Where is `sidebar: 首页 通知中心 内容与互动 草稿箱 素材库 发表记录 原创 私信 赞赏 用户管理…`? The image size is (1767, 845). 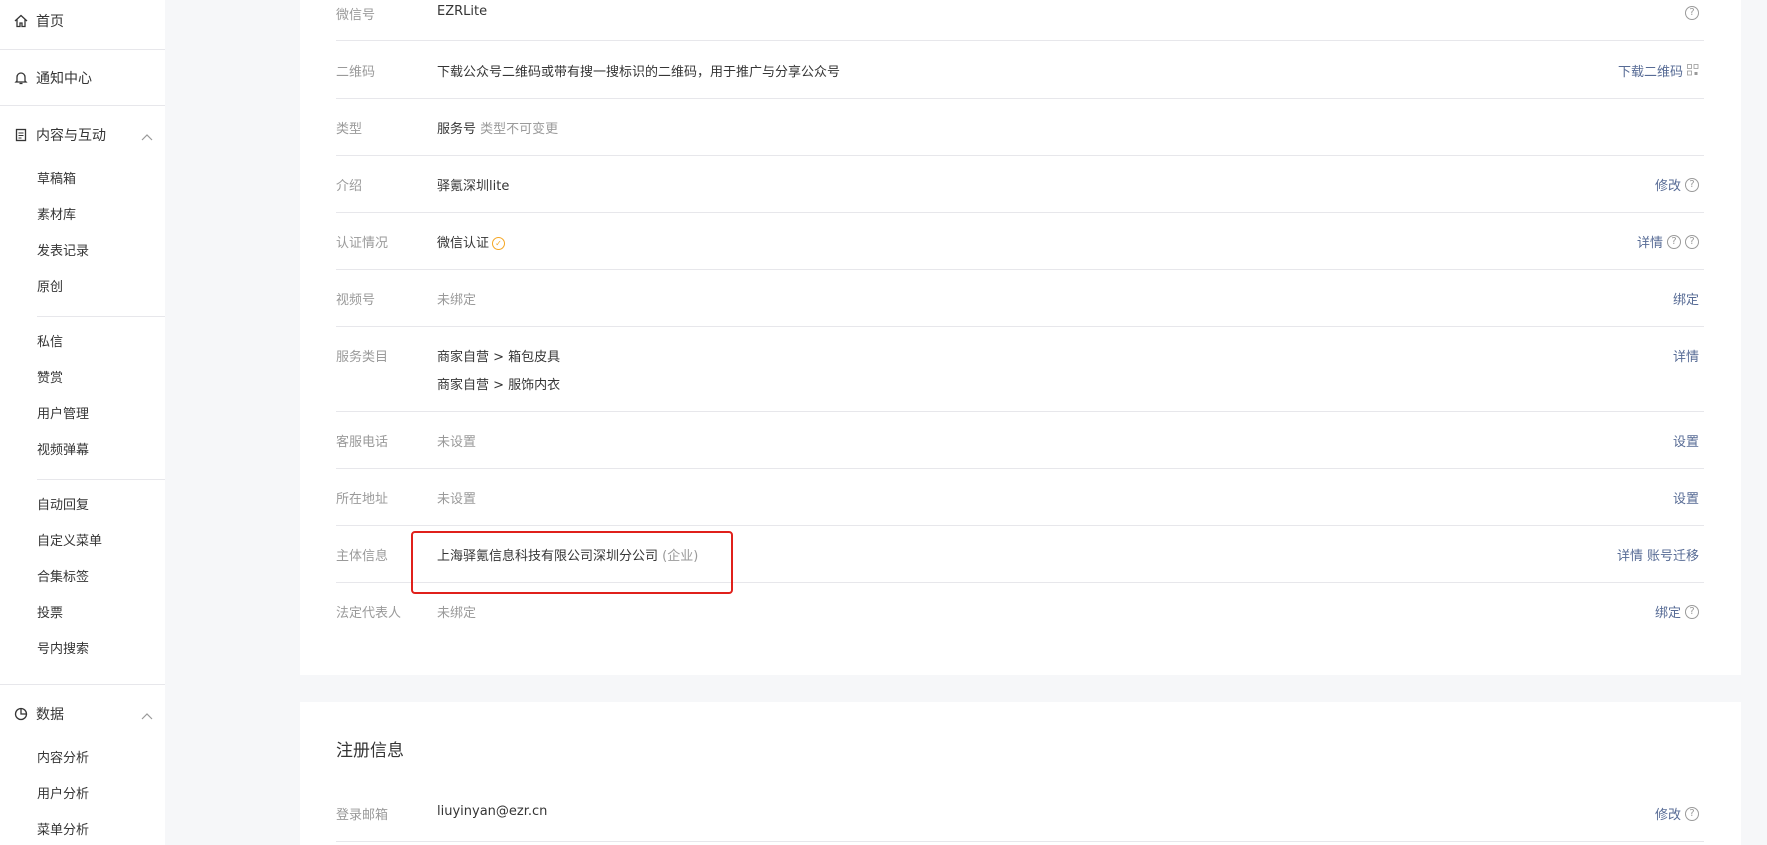 sidebar: 首页 通知中心 内容与互动 草稿箱 素材库 发表记录 原创 私信 赞赏 用户管理… is located at coordinates (82, 422).